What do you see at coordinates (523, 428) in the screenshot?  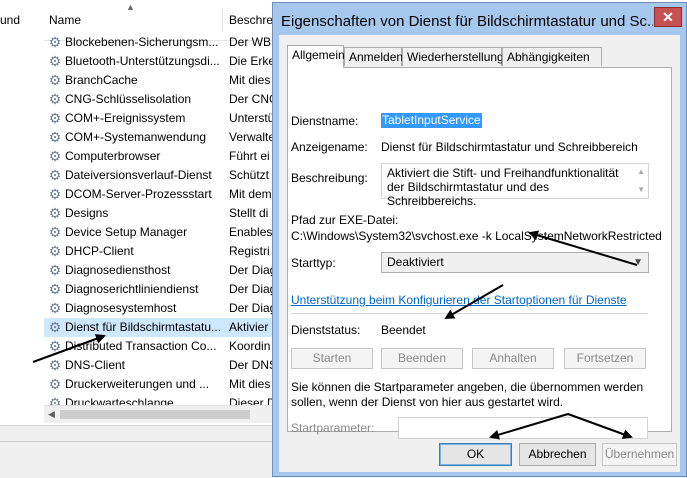 I see `start-params-input` at bounding box center [523, 428].